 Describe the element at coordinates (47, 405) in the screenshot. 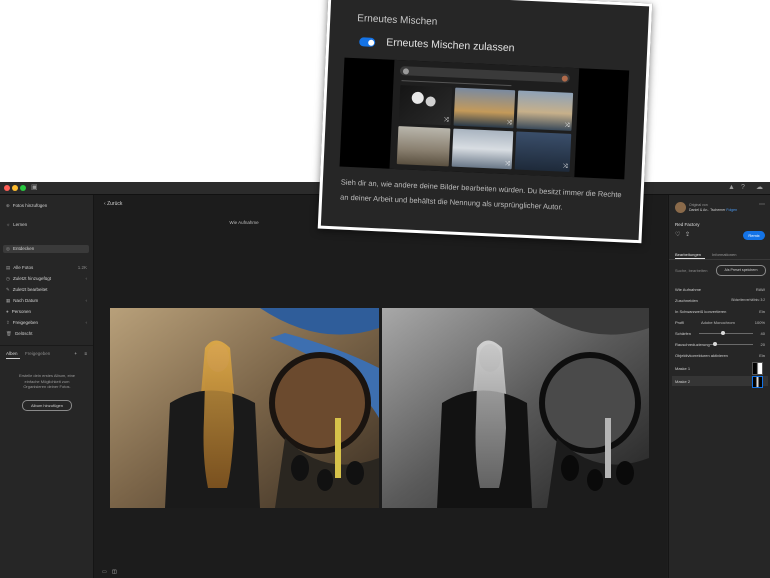

I see `add-album-button: Album hinzufügen` at that location.